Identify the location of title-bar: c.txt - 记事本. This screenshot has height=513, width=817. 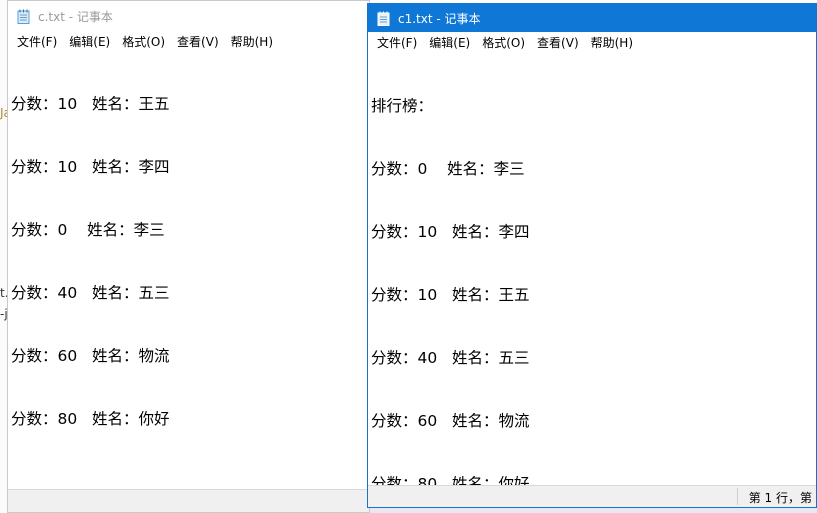
(188, 16).